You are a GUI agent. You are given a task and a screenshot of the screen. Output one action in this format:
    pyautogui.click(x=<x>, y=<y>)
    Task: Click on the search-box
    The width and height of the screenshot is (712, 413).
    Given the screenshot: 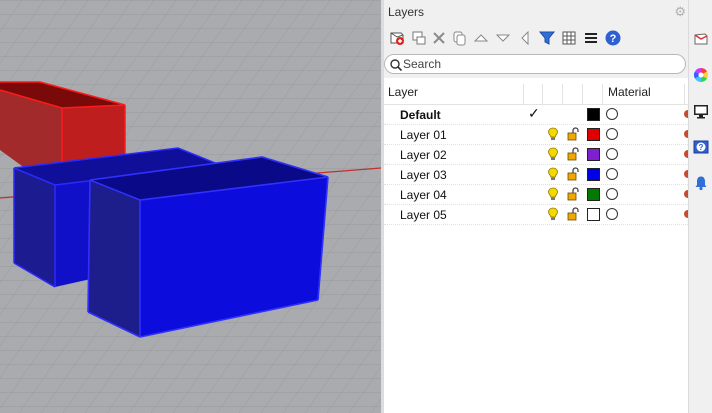 What is the action you would take?
    pyautogui.click(x=535, y=64)
    